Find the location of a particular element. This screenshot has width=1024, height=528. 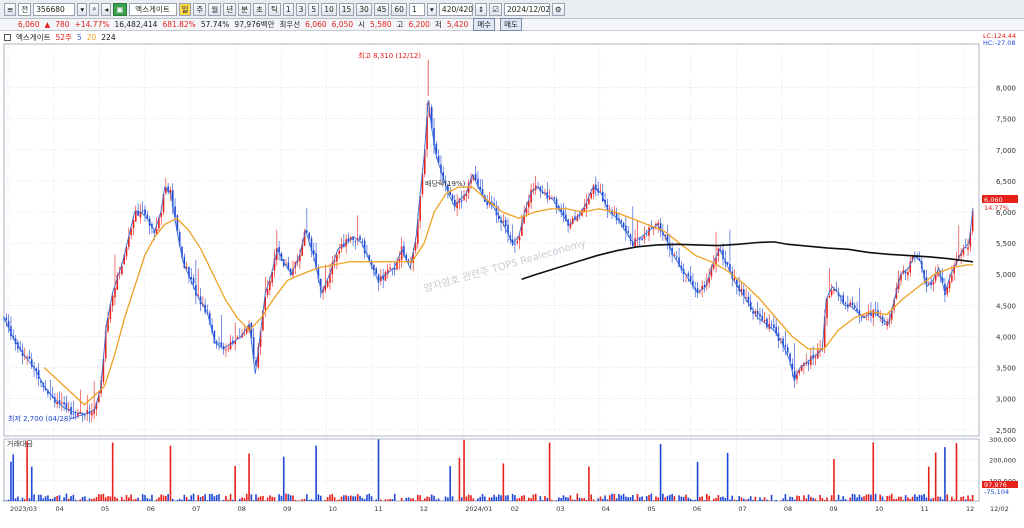

period-tick-button: 틱 is located at coordinates (274, 9).